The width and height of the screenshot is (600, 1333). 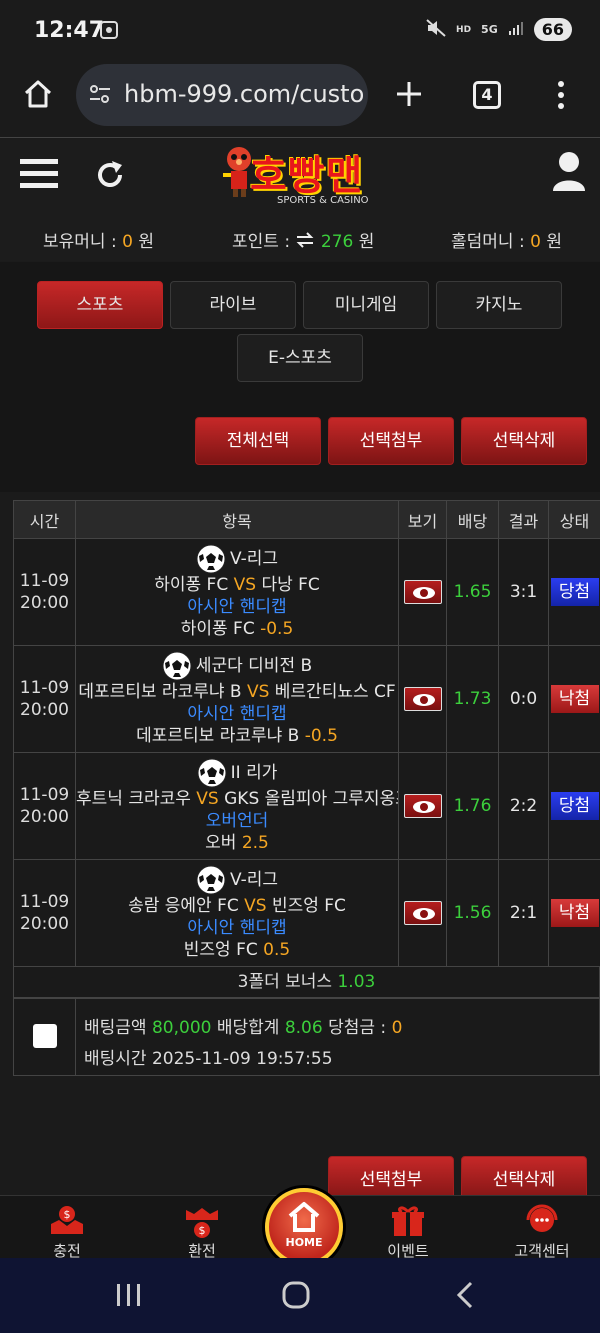 I want to click on status-badge: 당첨, so click(x=574, y=806).